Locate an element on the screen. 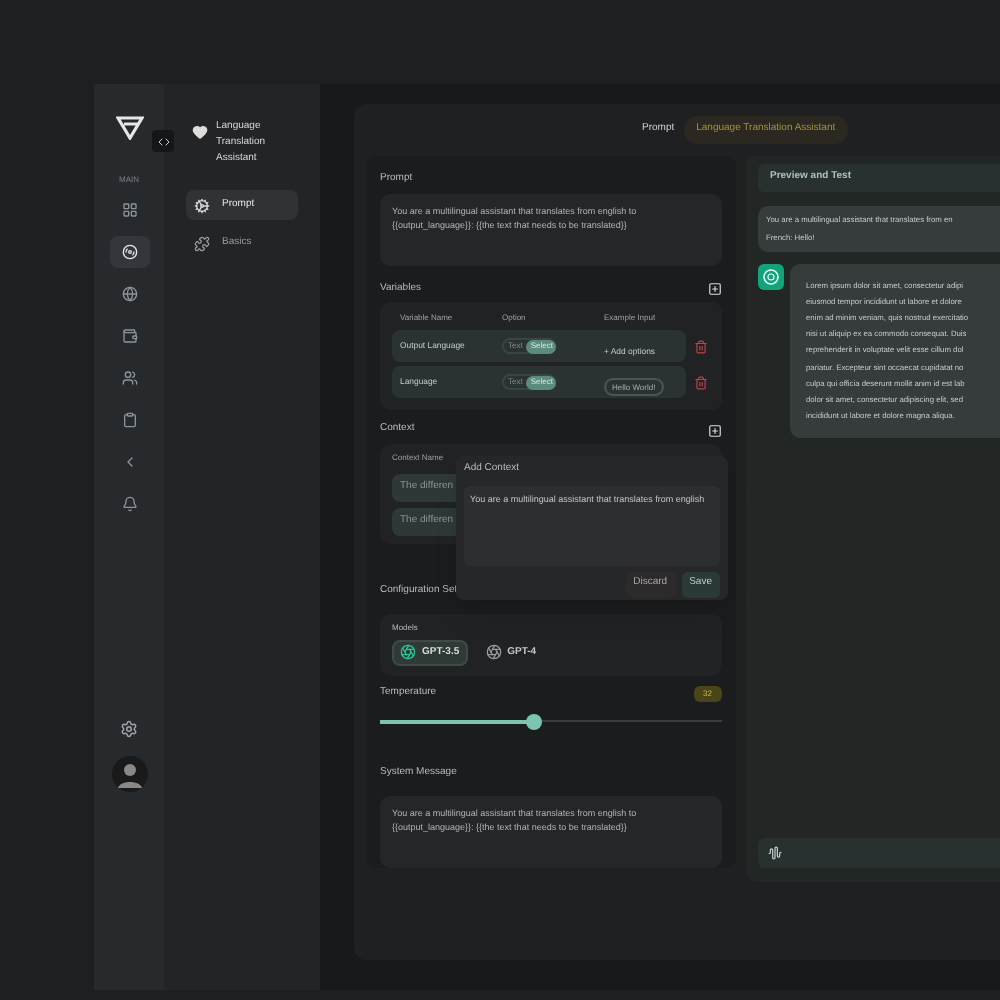 The image size is (1000, 1000). users-icon is located at coordinates (129, 378).